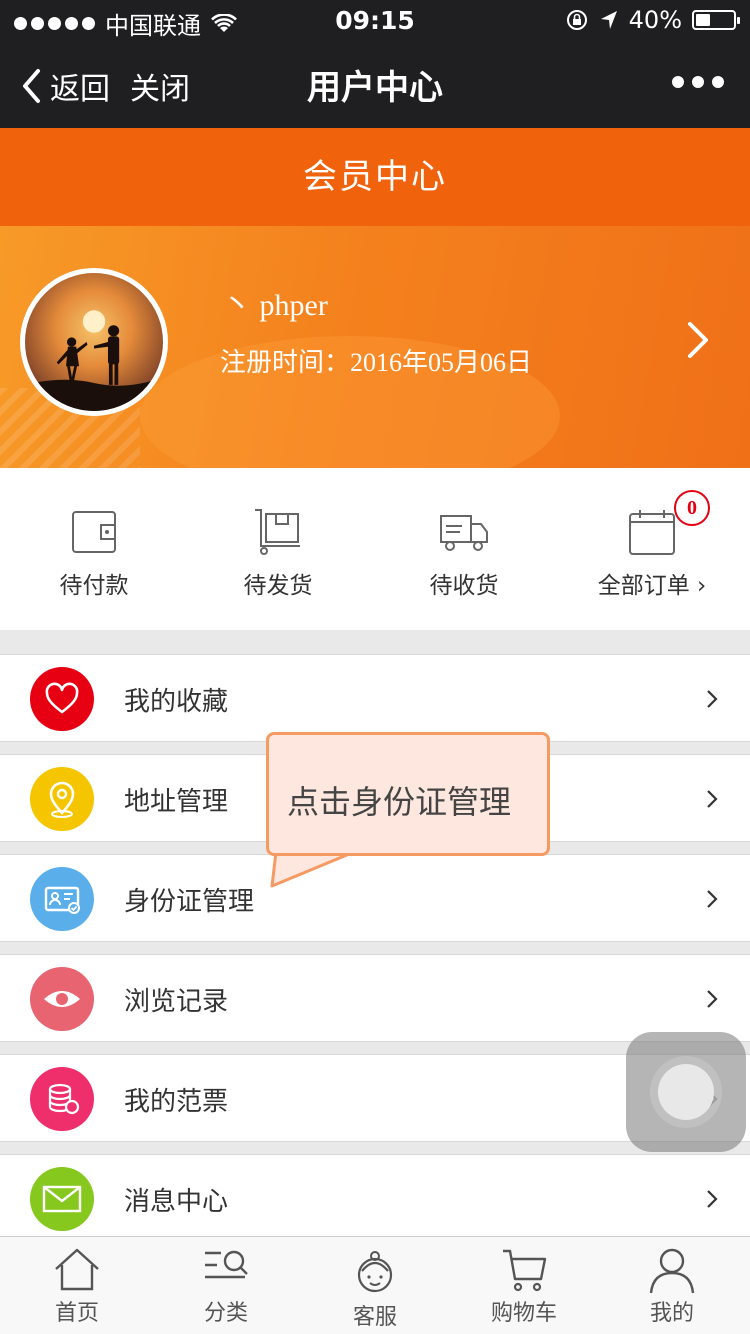  What do you see at coordinates (375, 88) in the screenshot?
I see `page-title: 用户中心` at bounding box center [375, 88].